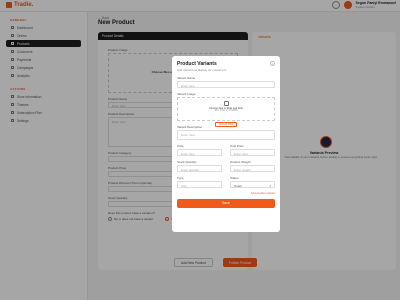 This screenshot has width=400, height=300. Describe the element at coordinates (199, 152) in the screenshot. I see `price-input: Enter here` at that location.